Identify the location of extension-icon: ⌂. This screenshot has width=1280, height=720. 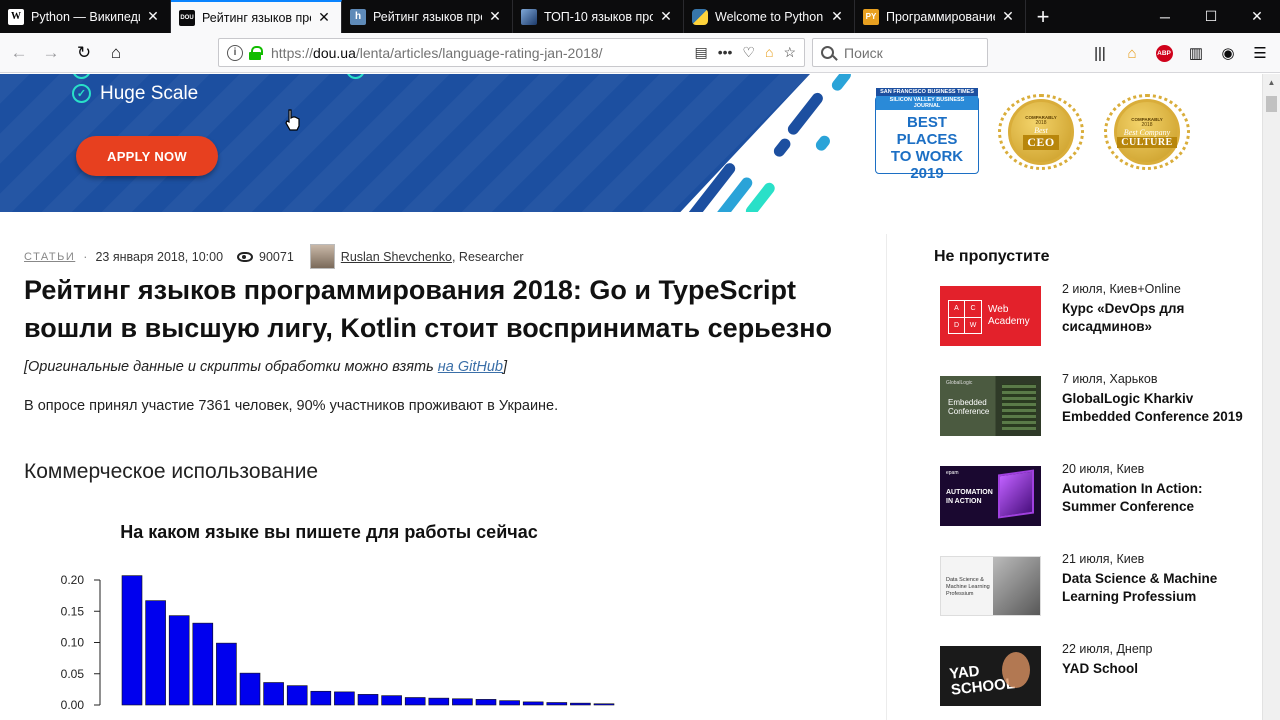
(769, 52).